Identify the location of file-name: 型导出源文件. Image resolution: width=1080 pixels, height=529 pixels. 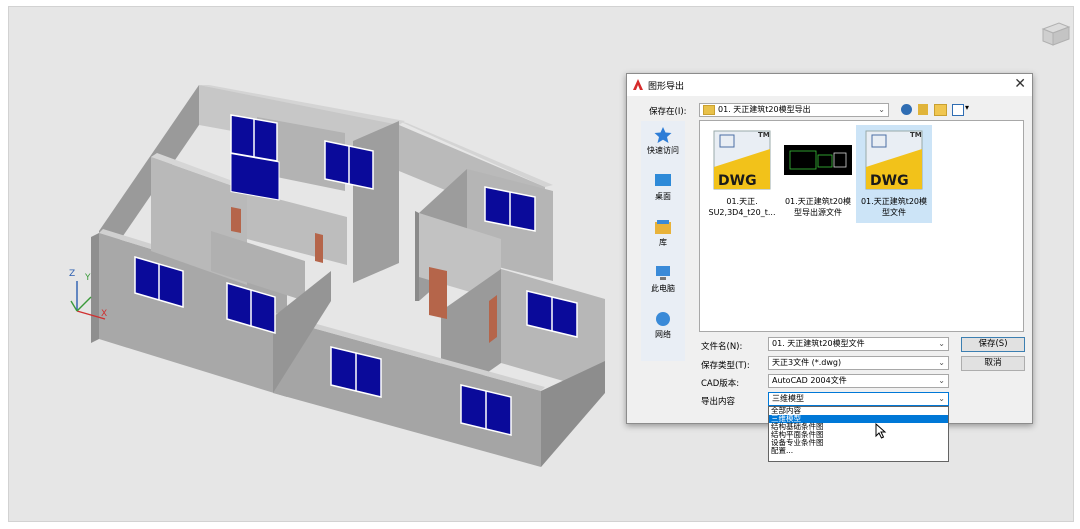
(818, 212).